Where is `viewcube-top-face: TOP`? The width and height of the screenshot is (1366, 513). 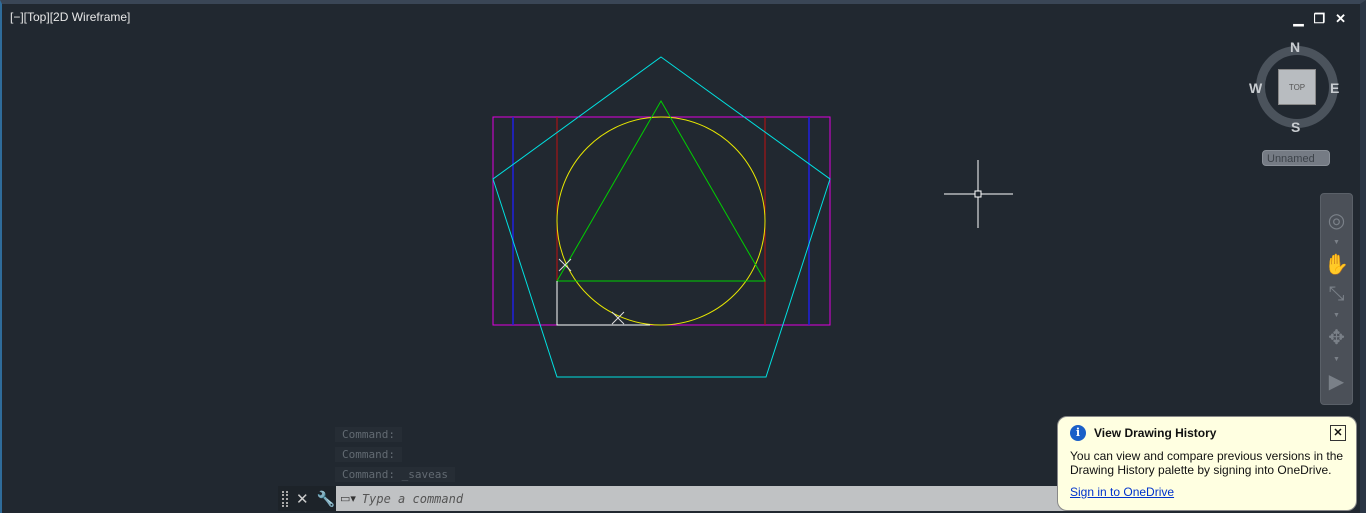
viewcube-top-face: TOP is located at coordinates (1297, 87).